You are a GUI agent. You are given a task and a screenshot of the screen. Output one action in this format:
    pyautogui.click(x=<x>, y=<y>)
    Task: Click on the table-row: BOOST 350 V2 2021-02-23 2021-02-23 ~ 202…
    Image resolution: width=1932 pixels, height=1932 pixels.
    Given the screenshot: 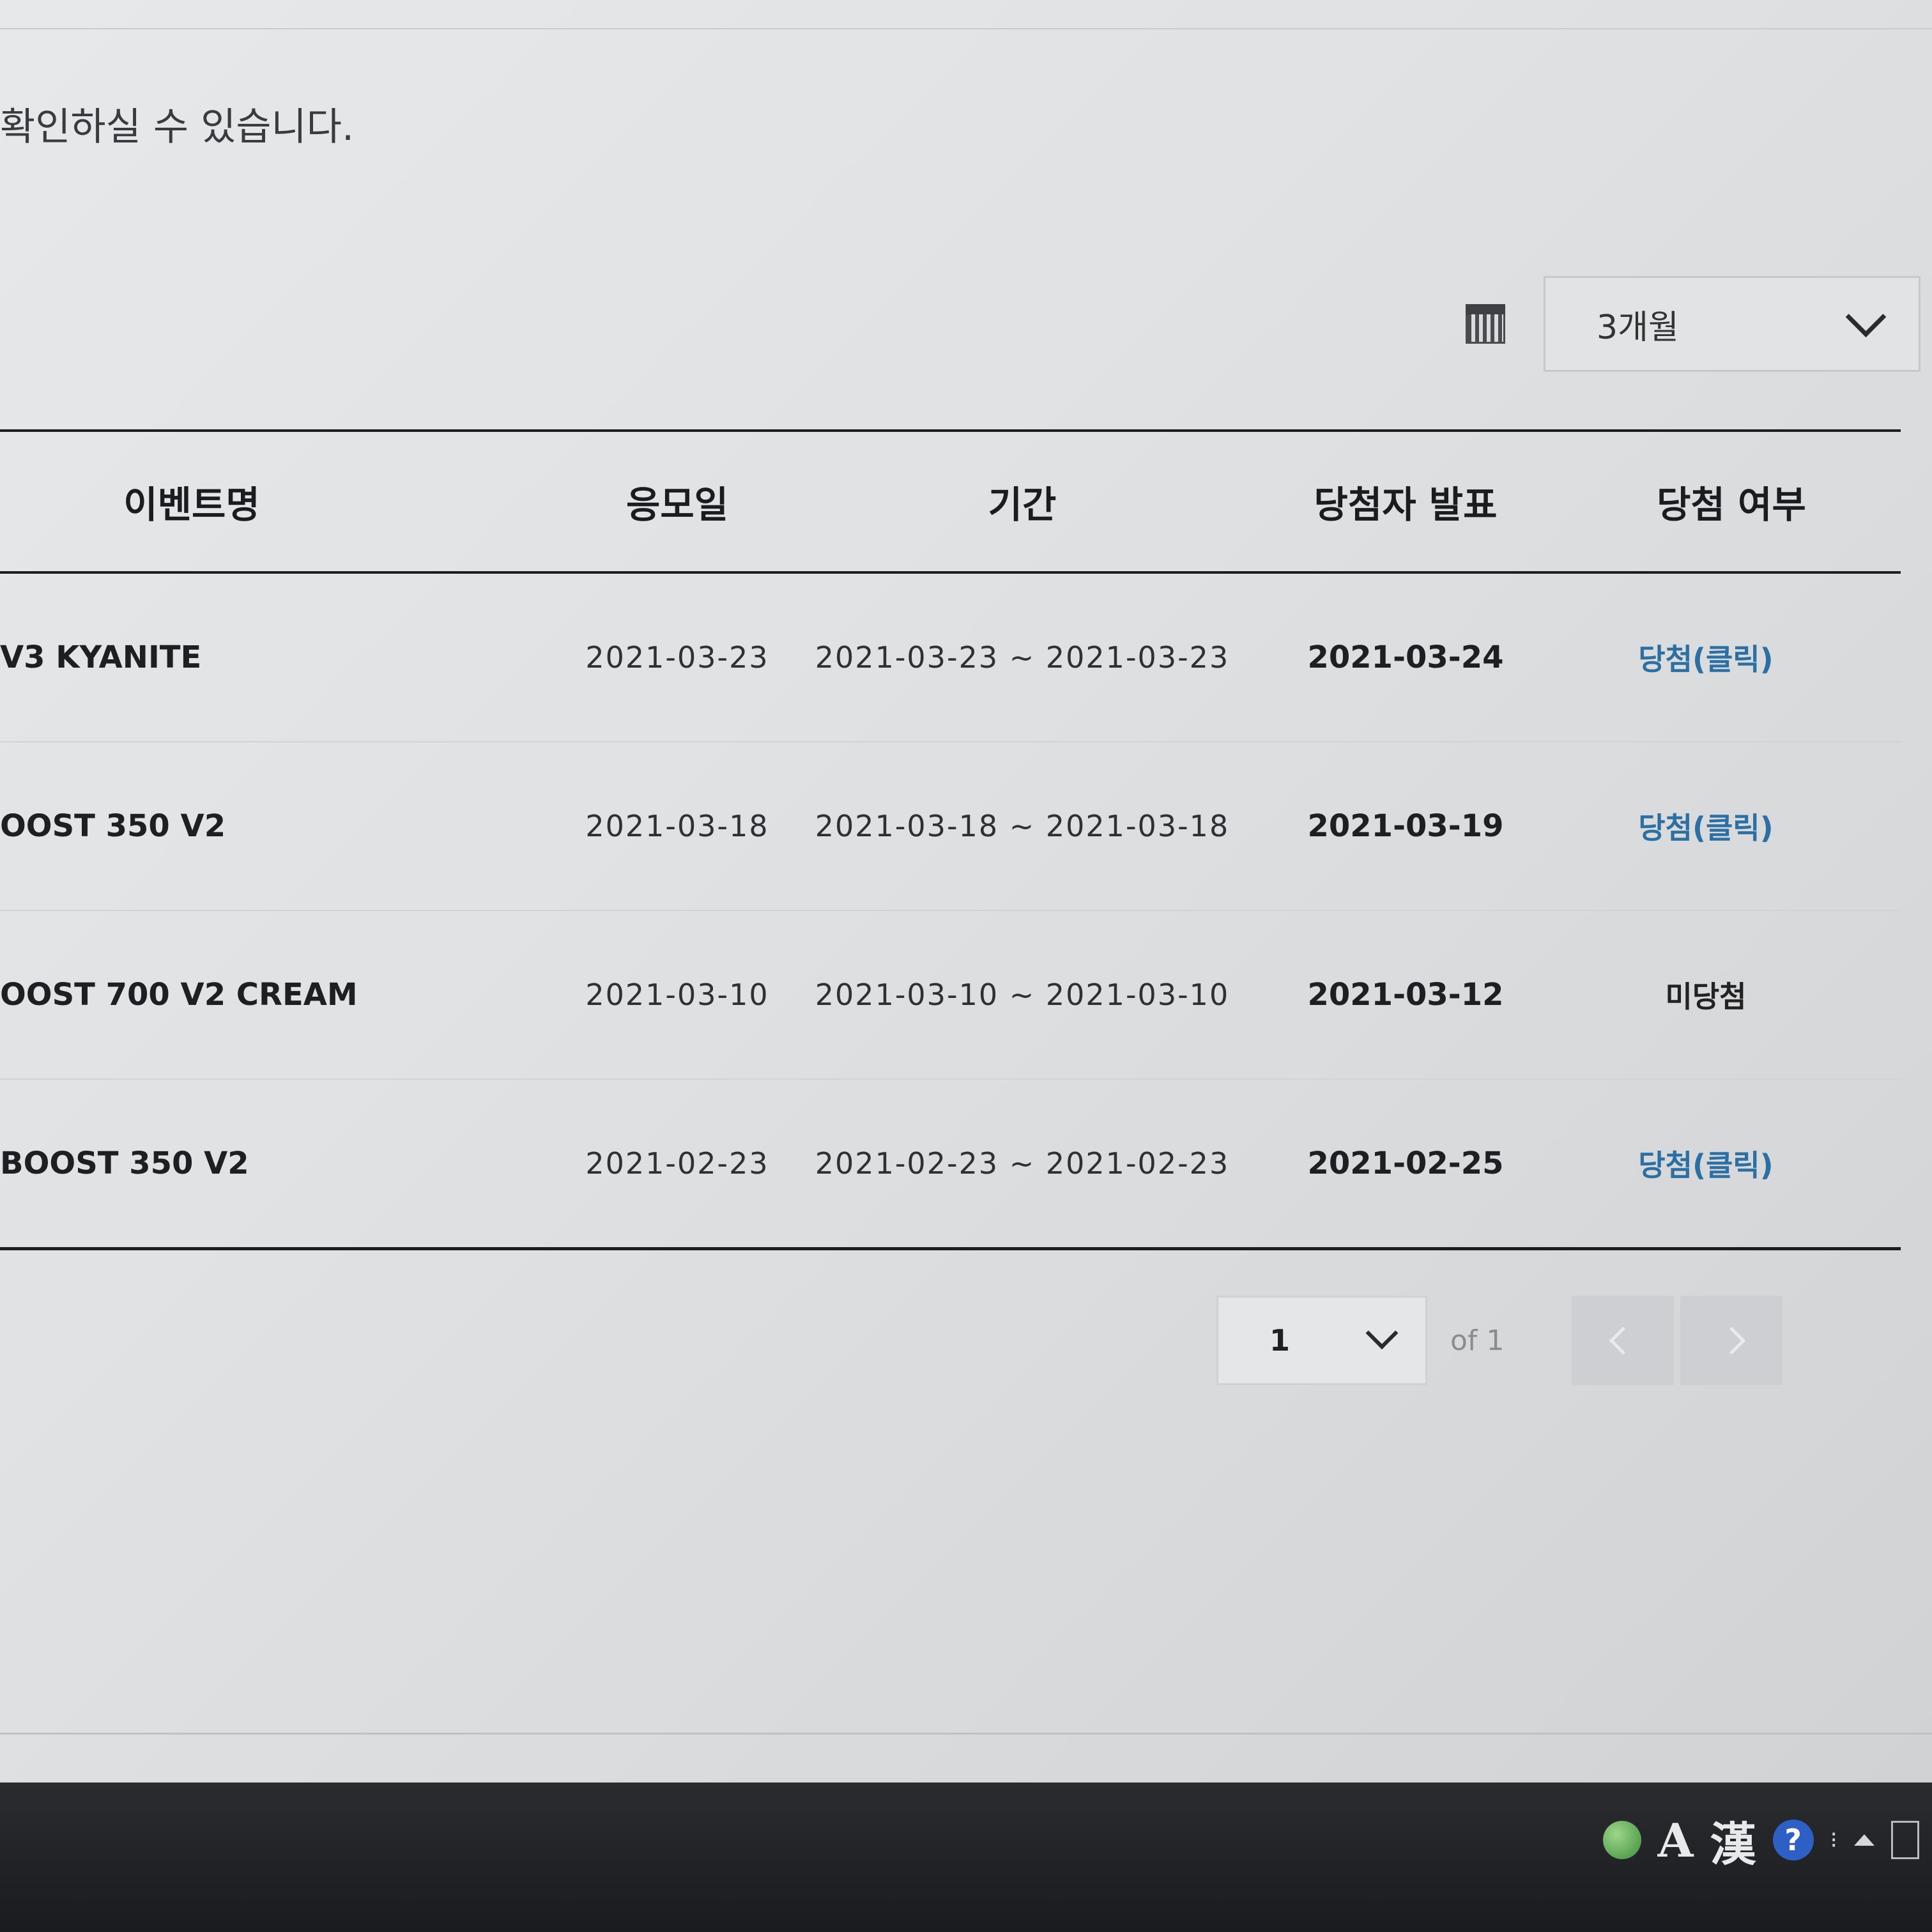 What is the action you would take?
    pyautogui.click(x=950, y=1165)
    